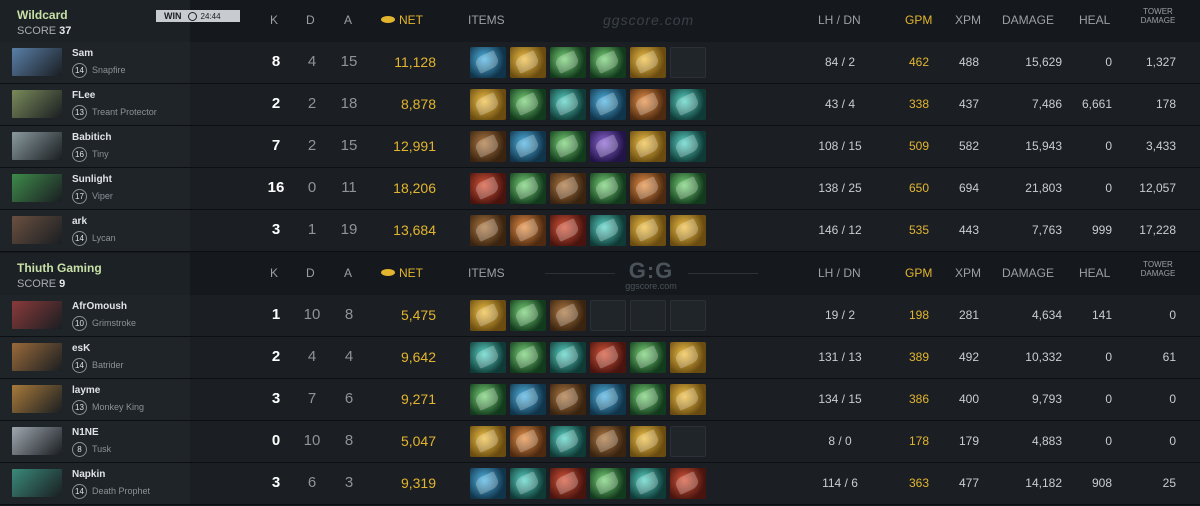 This screenshot has width=1200, height=506. What do you see at coordinates (1160, 62) in the screenshot?
I see `tower-damage: 1,327` at bounding box center [1160, 62].